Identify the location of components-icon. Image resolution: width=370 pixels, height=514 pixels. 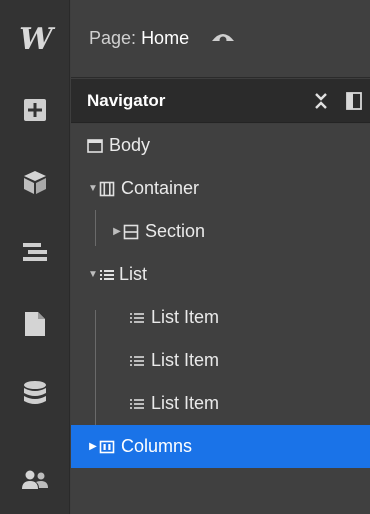
(35, 182).